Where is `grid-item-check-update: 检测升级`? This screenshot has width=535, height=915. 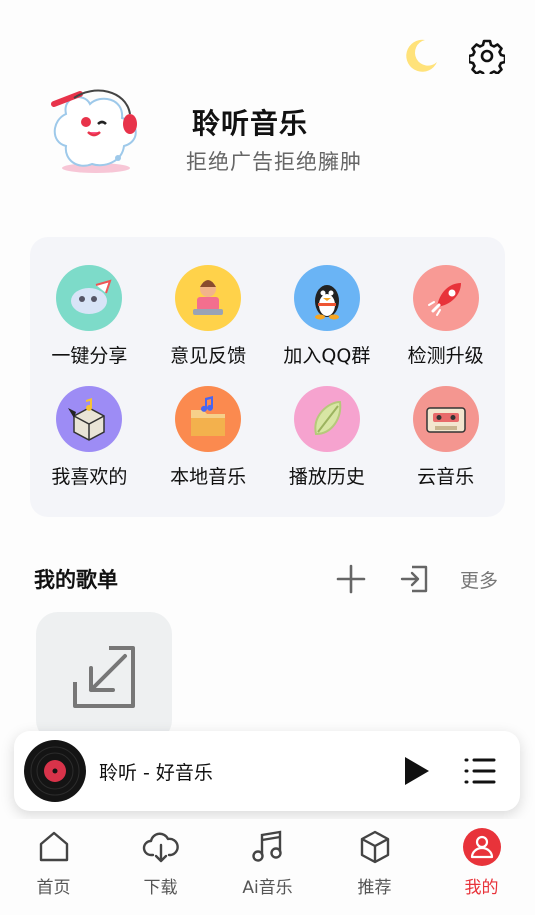 grid-item-check-update: 检测升级 is located at coordinates (445, 316).